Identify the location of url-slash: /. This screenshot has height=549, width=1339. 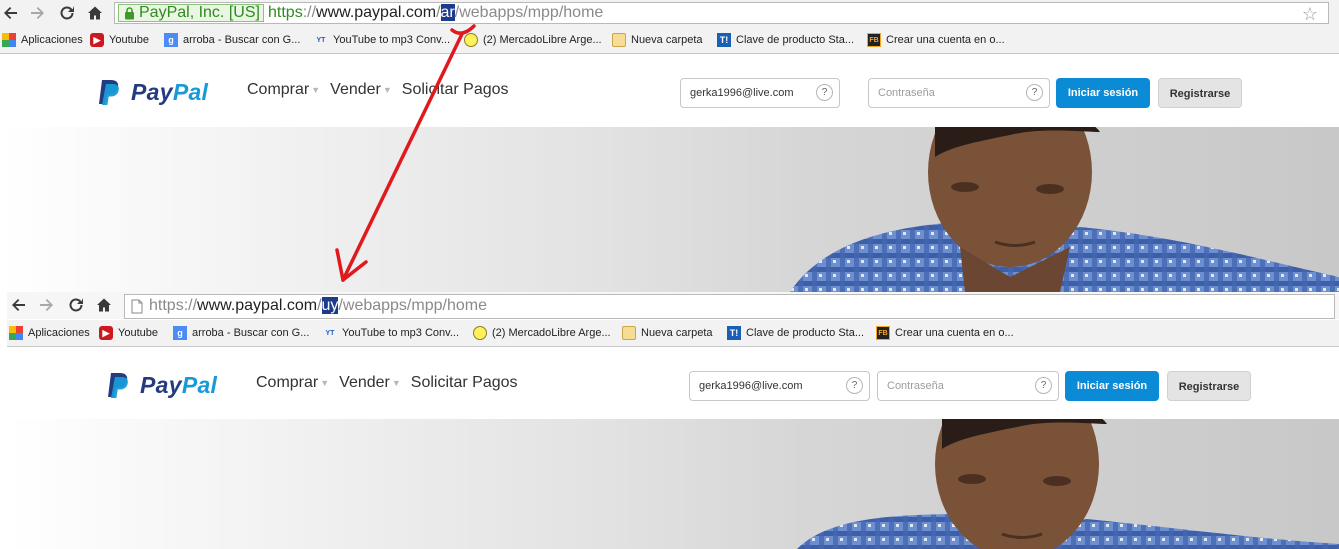
(438, 12).